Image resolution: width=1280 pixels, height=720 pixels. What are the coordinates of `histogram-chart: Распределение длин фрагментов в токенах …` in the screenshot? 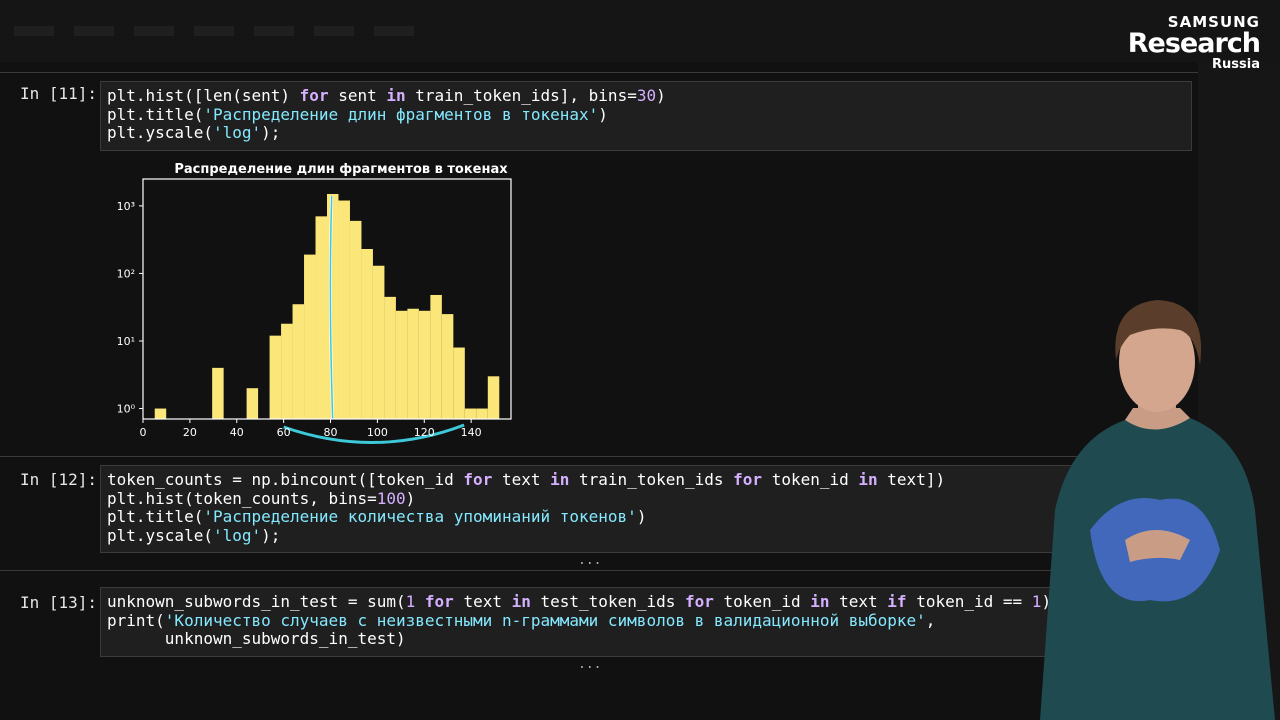 It's located at (314, 303).